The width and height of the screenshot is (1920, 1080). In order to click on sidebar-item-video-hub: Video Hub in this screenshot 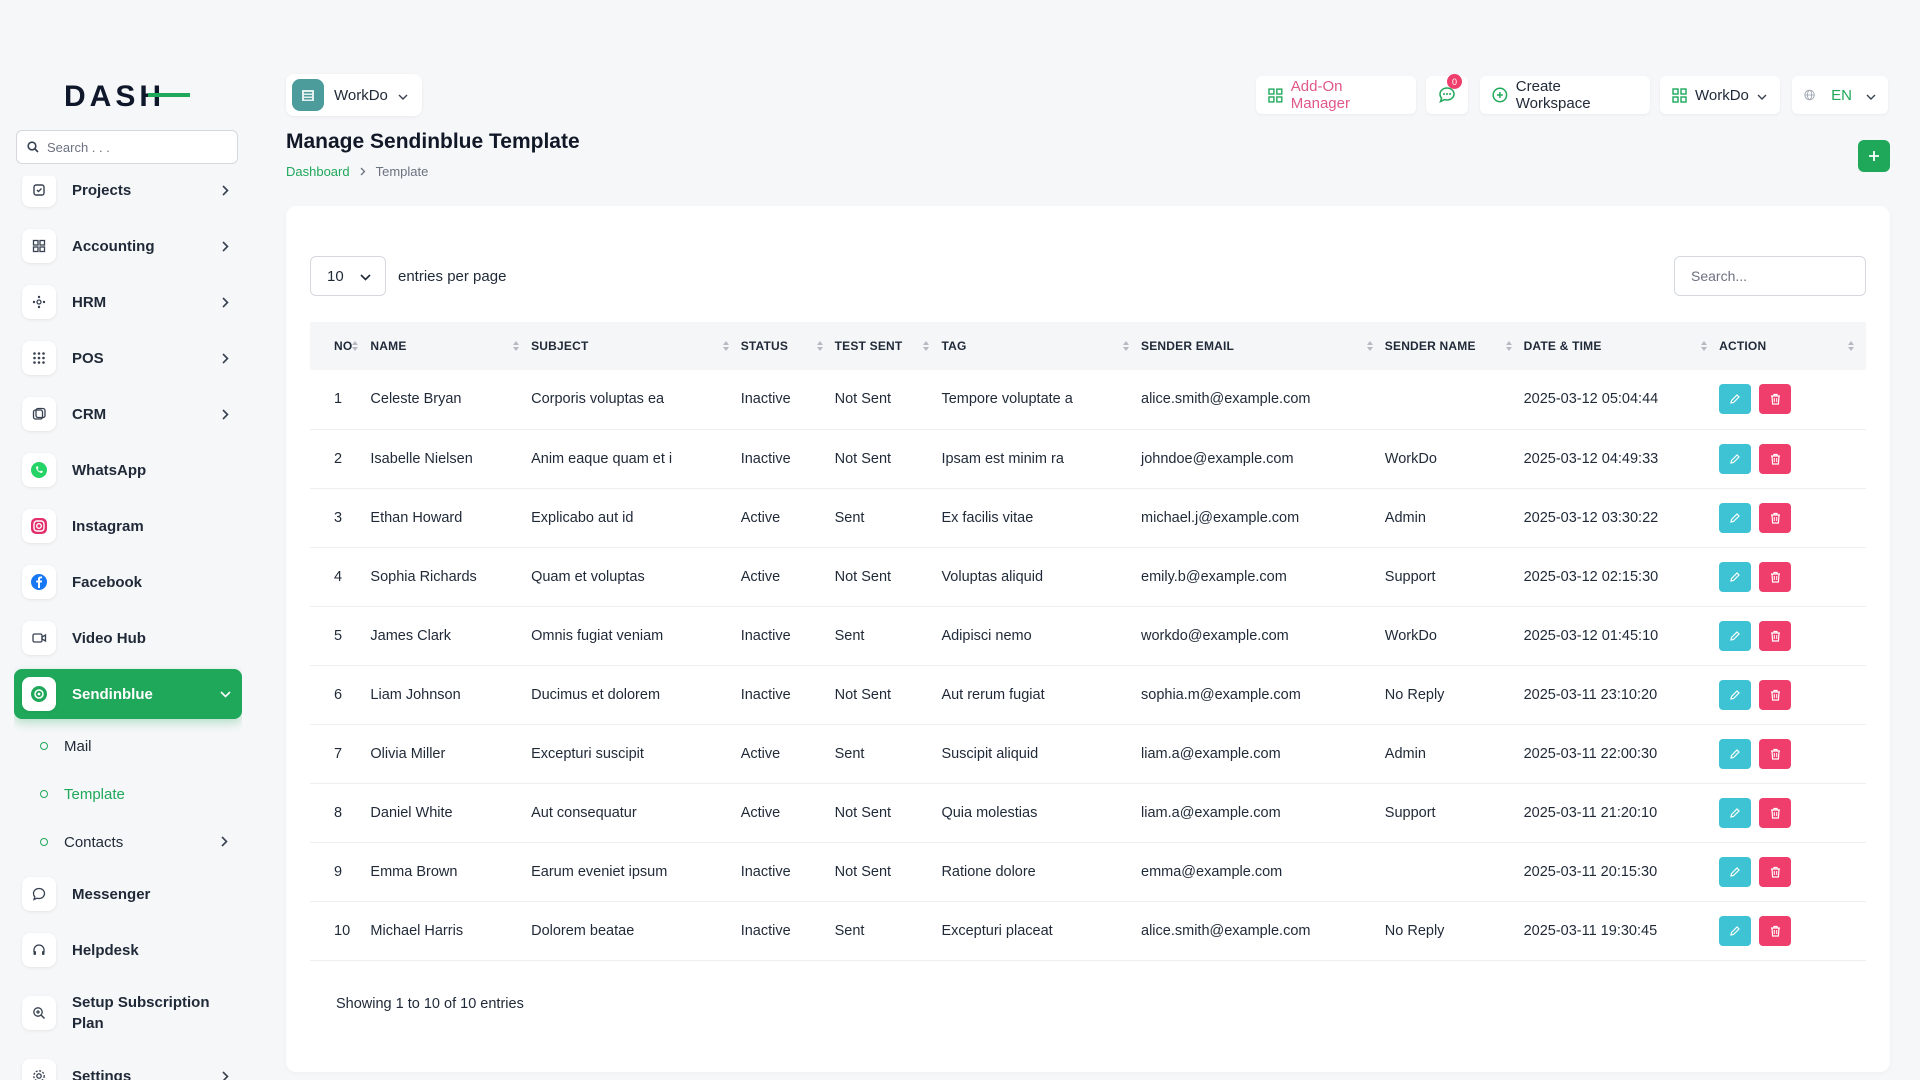, I will do `click(128, 638)`.